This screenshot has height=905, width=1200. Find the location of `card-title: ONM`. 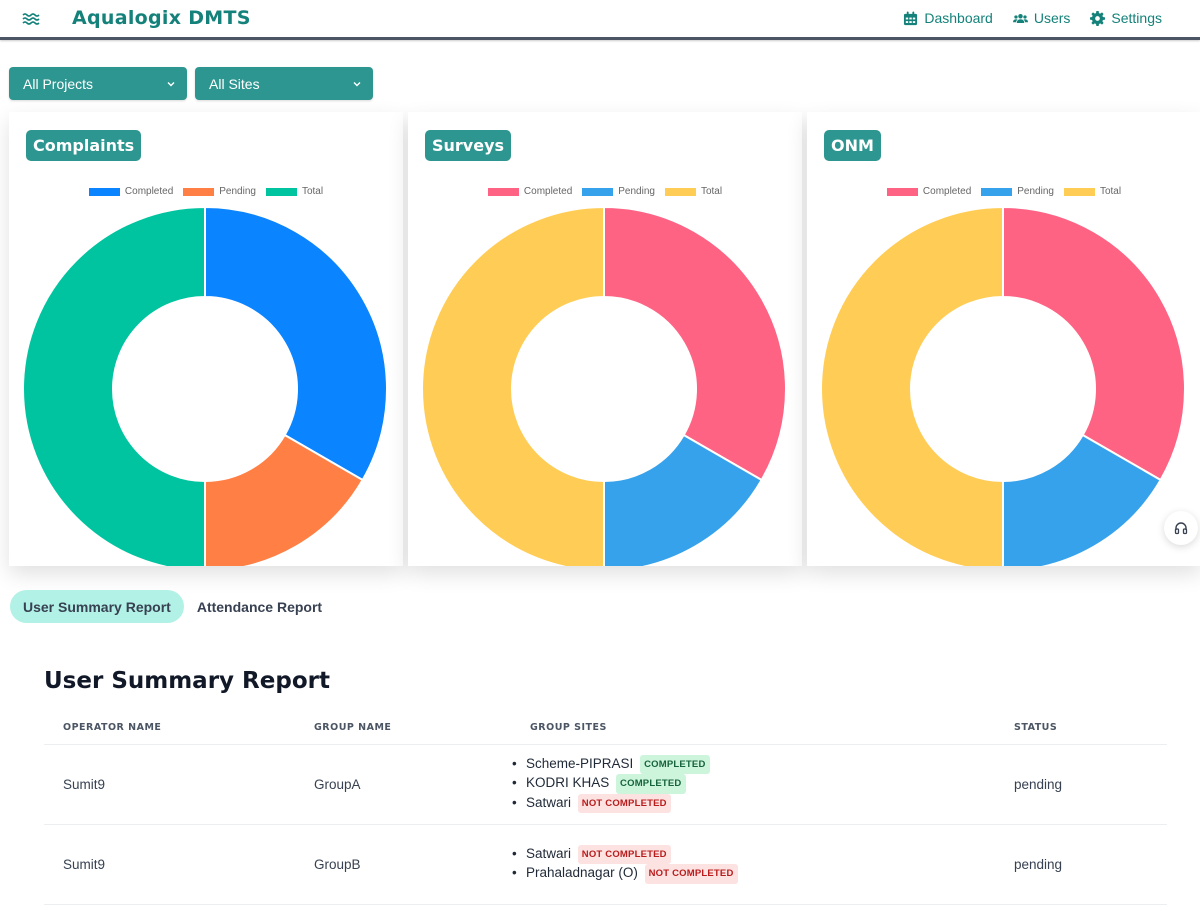

card-title: ONM is located at coordinates (852, 145).